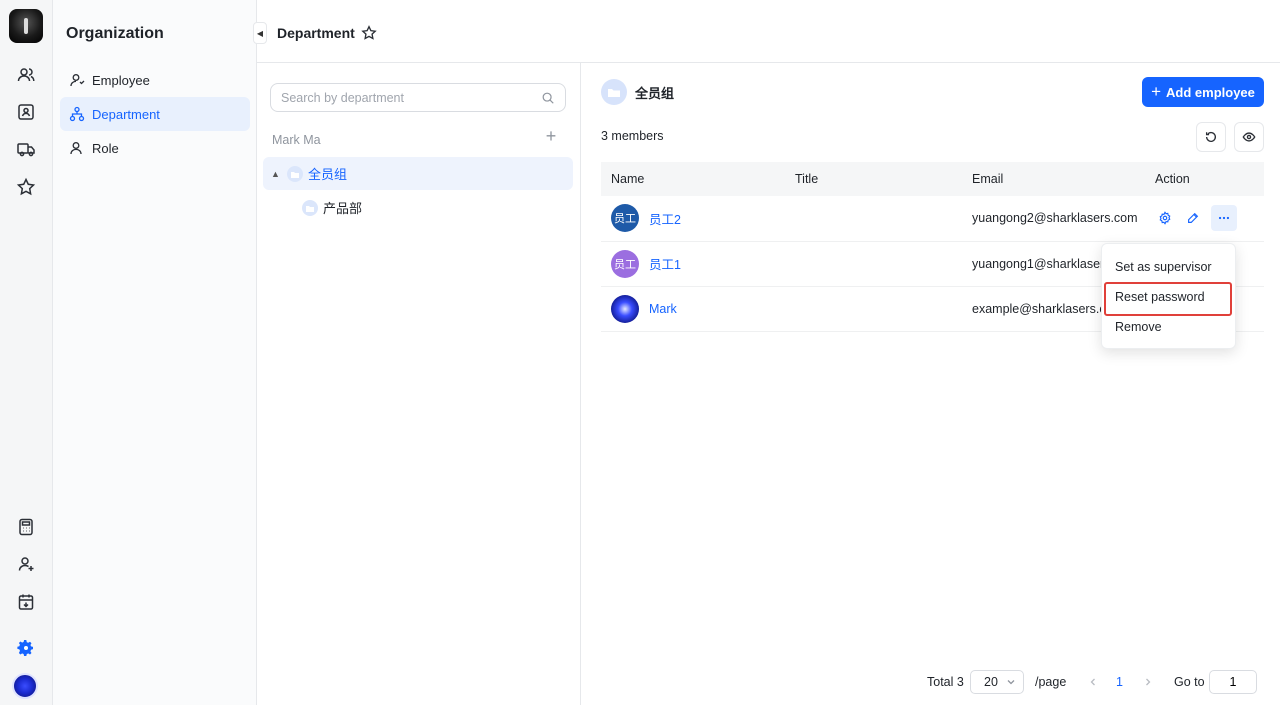 This screenshot has width=1280, height=705. I want to click on menu-item-set-supervisor: Set as supervisor, so click(1168, 267).